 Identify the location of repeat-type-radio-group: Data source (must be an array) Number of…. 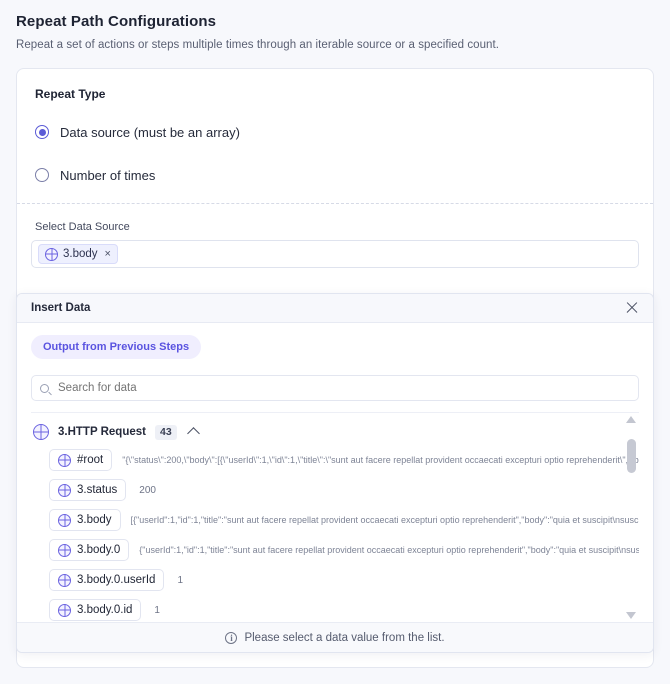
(335, 145).